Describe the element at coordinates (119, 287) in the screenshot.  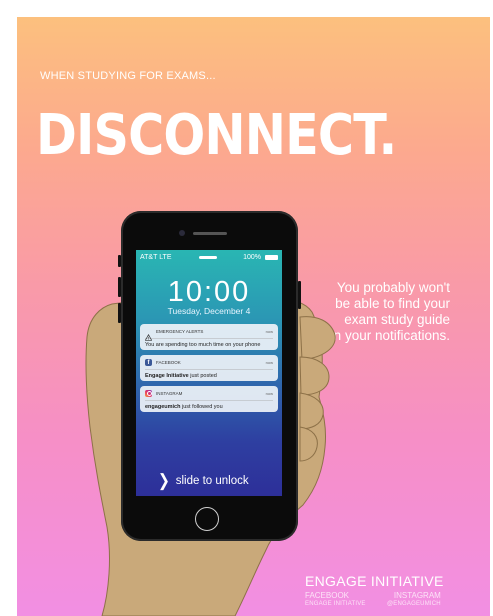
I see `volume-up-button` at that location.